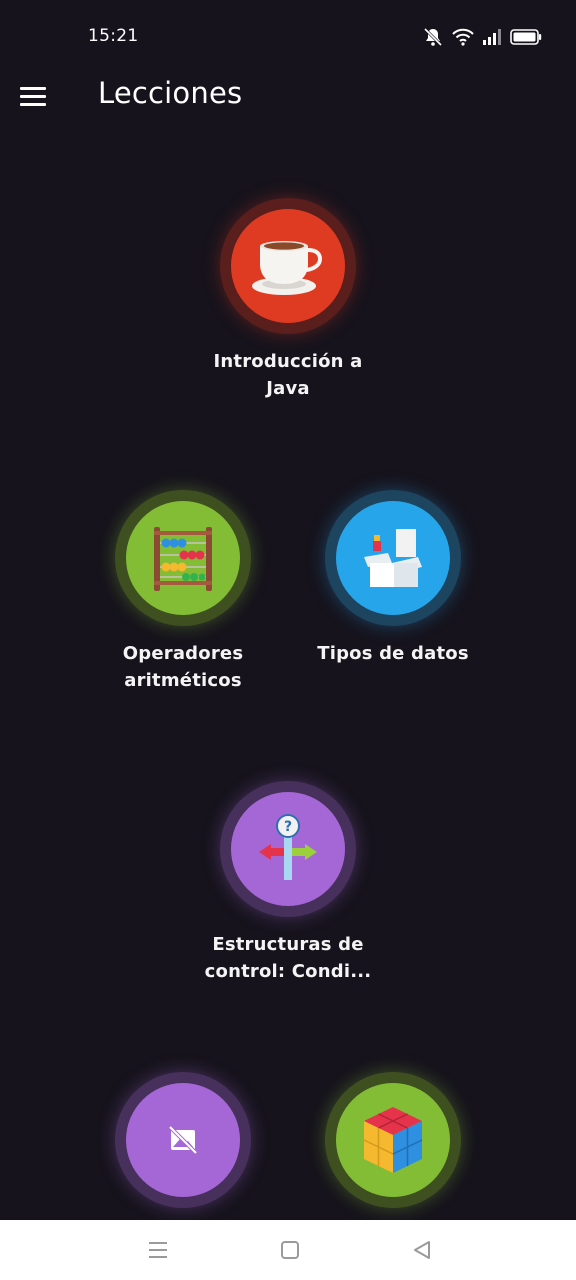 The height and width of the screenshot is (1280, 576). I want to click on page-title: Lecciones, so click(170, 93).